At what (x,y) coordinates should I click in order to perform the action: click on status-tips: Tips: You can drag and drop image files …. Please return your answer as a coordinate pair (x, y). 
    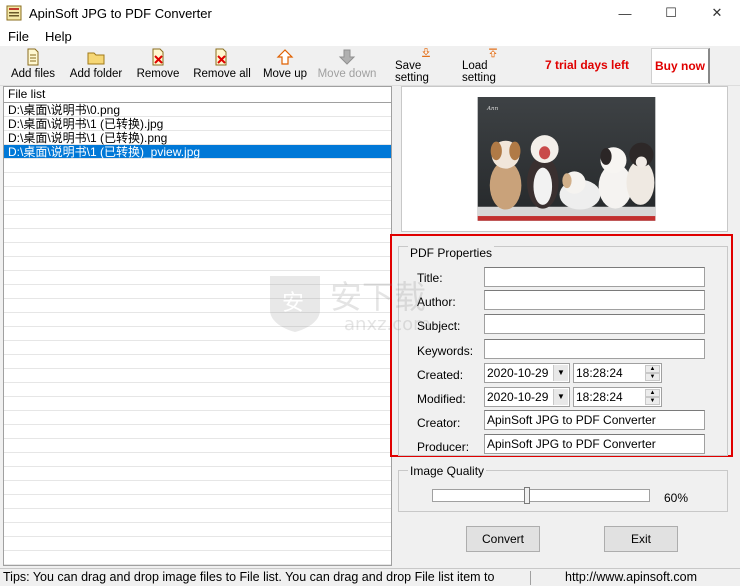
    Looking at the image, I should click on (249, 577).